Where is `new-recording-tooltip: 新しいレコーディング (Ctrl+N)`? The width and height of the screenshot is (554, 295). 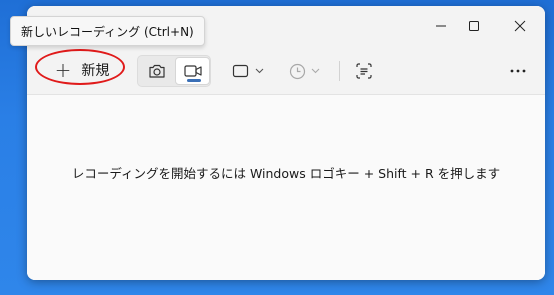
new-recording-tooltip: 新しいレコーディング (Ctrl+N) is located at coordinates (107, 31).